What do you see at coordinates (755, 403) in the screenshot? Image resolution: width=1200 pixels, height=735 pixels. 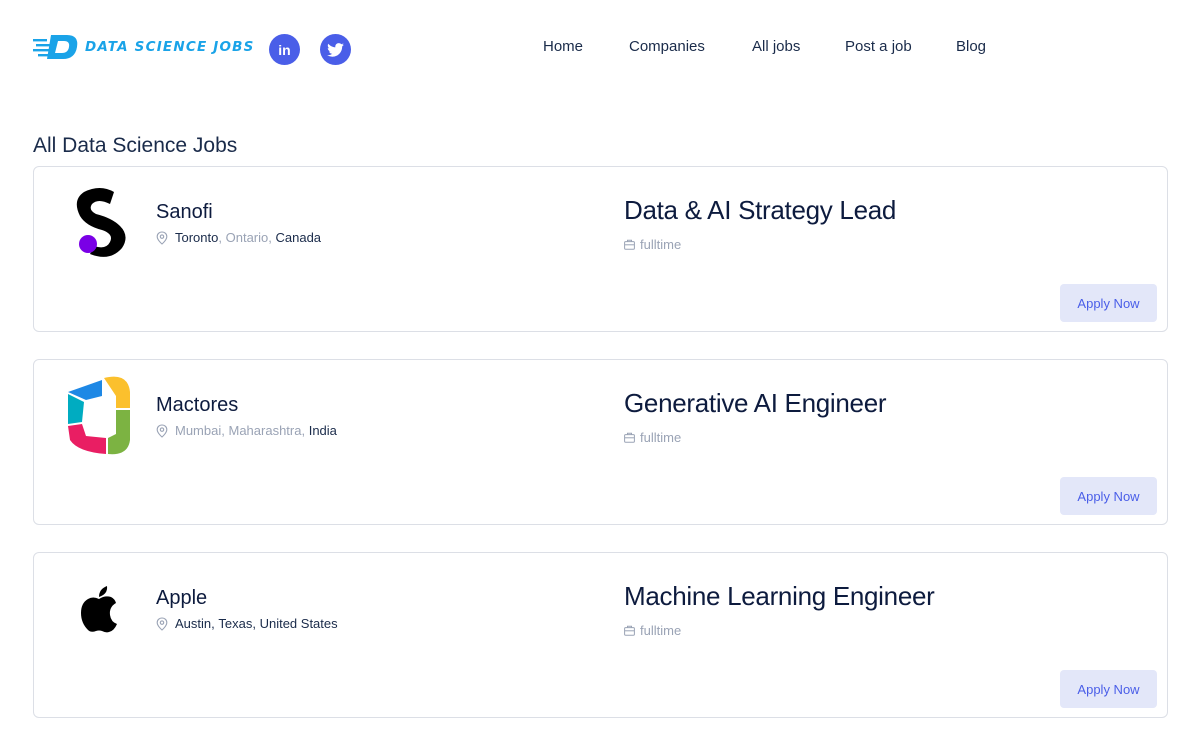 I see `job-title: Generative AI Engineer` at bounding box center [755, 403].